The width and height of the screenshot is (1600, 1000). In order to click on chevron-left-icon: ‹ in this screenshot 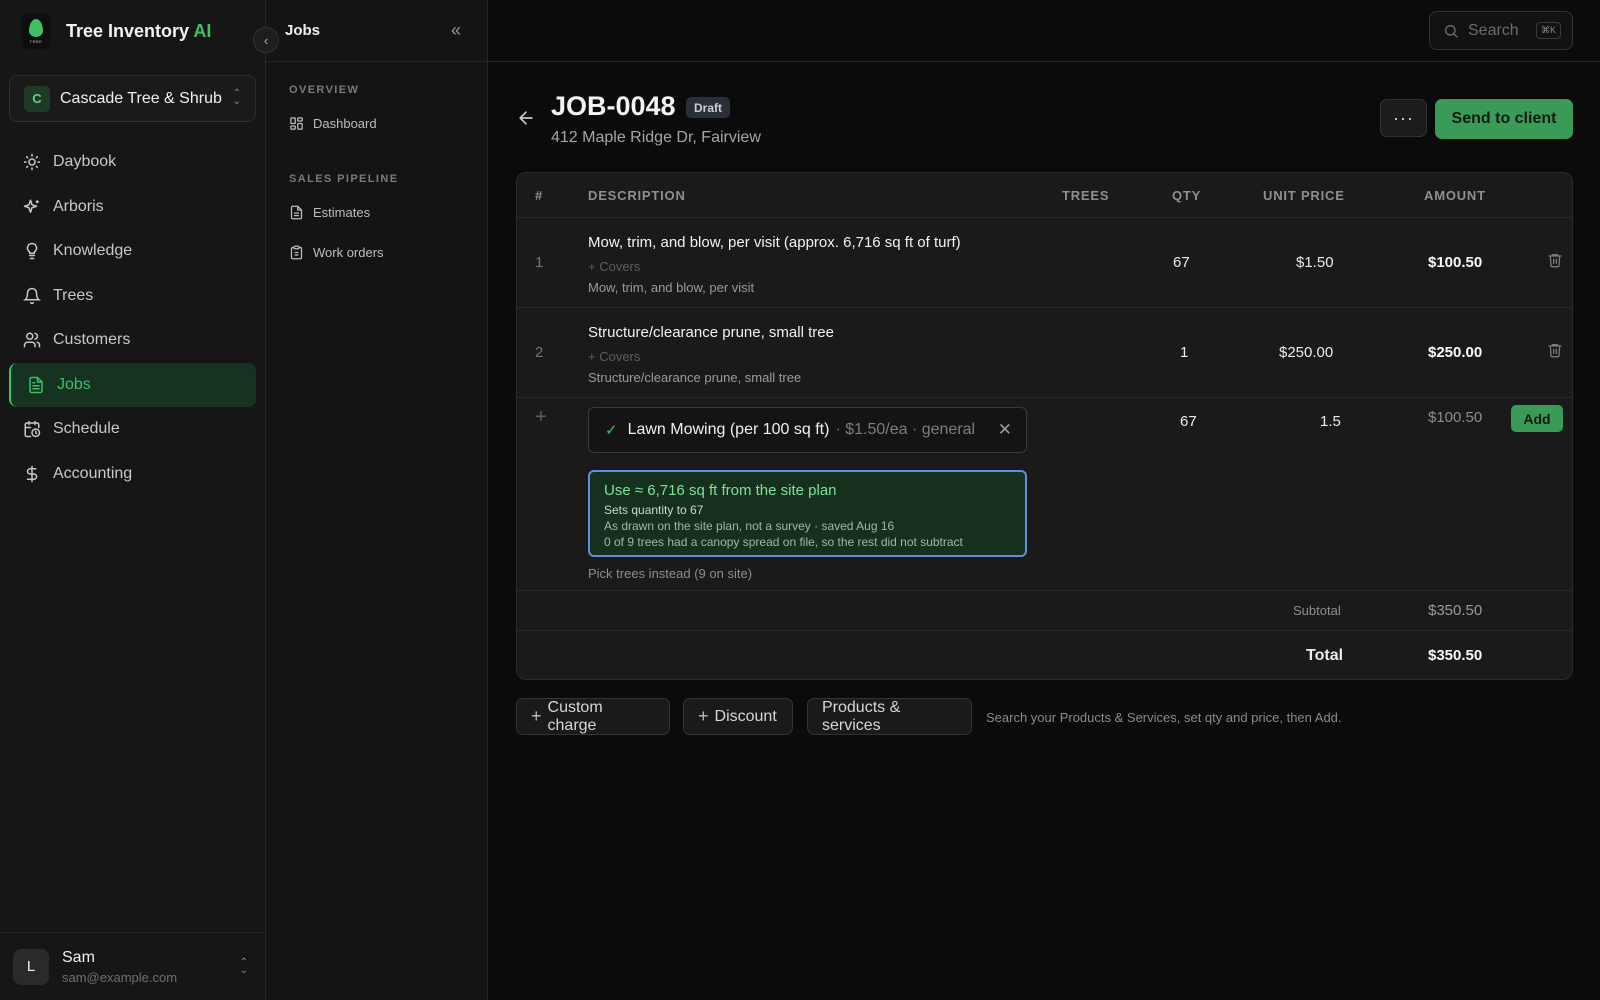, I will do `click(266, 40)`.